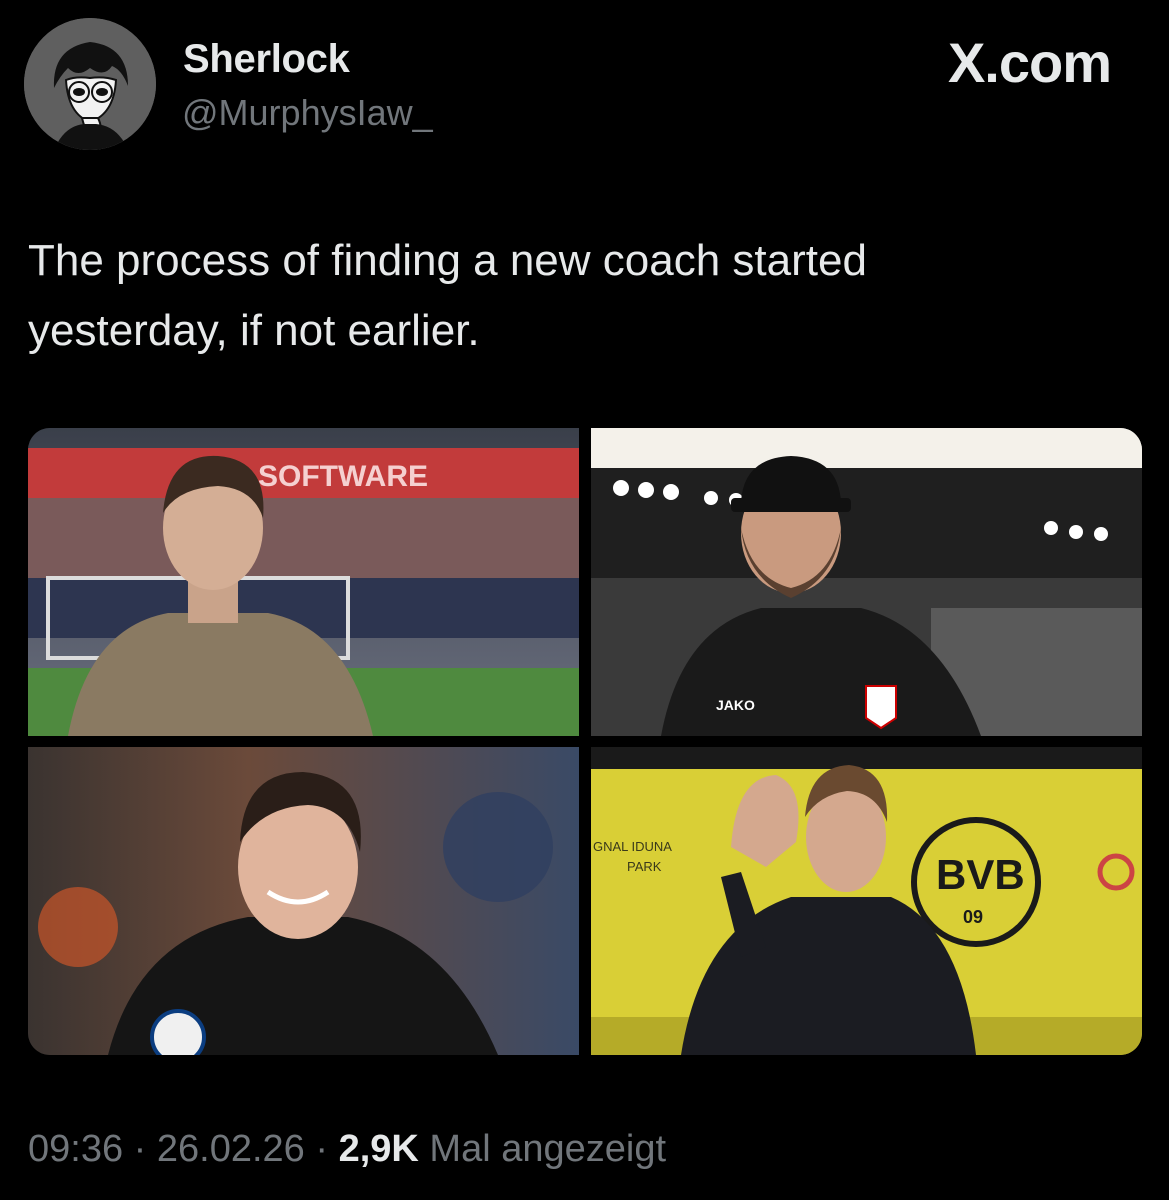 The image size is (1169, 1200). I want to click on avatar, so click(90, 84).